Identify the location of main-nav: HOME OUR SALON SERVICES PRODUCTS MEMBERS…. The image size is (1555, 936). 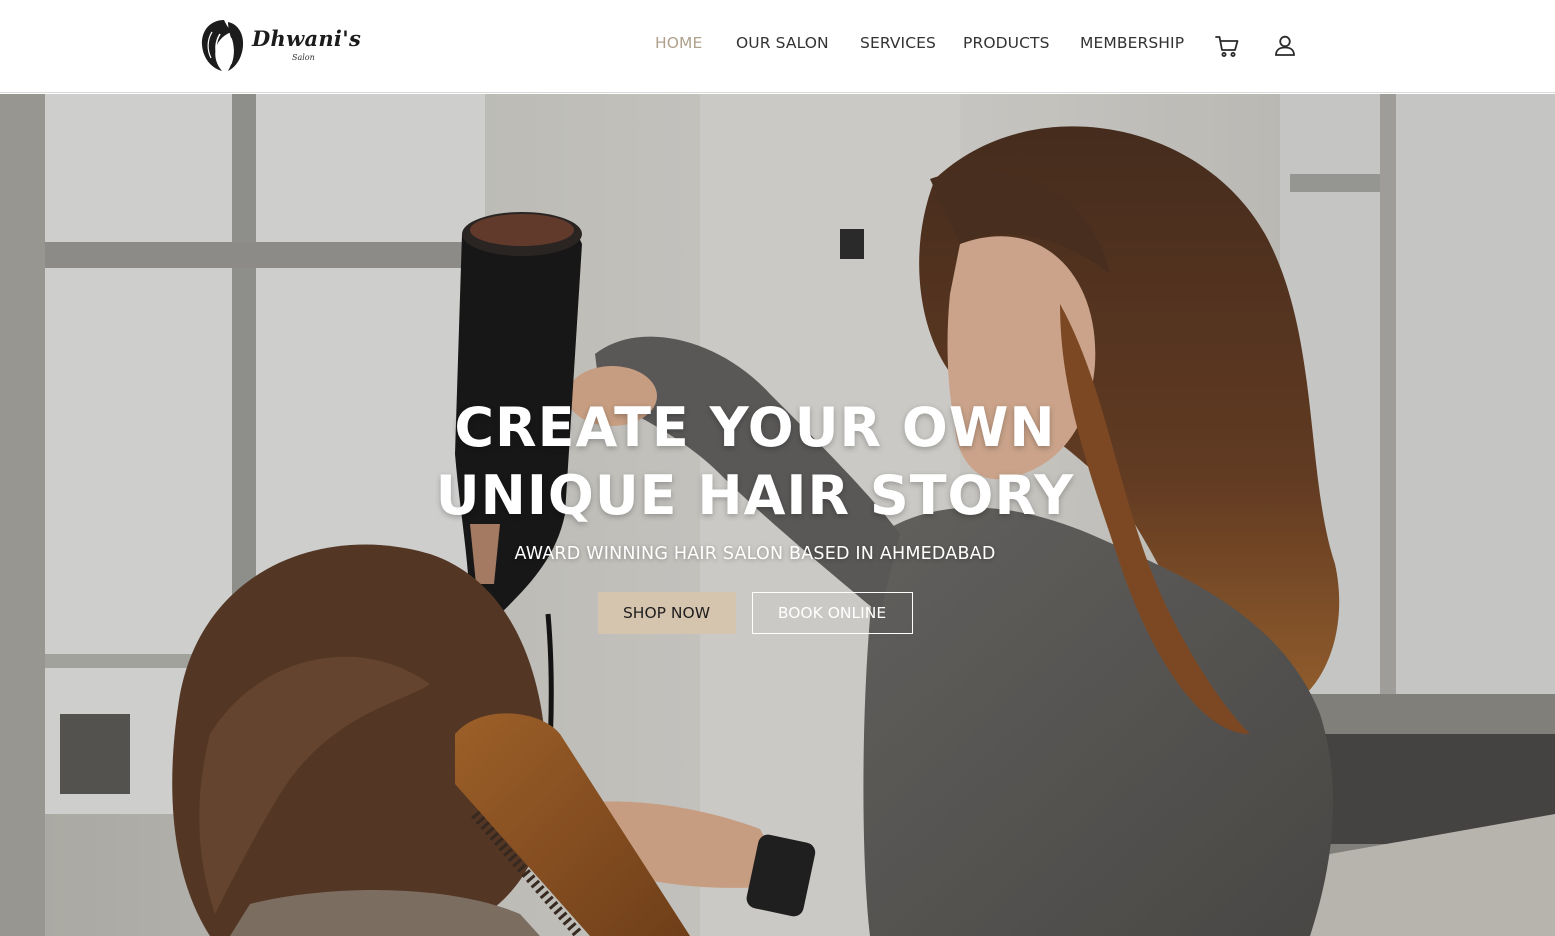
(777, 45).